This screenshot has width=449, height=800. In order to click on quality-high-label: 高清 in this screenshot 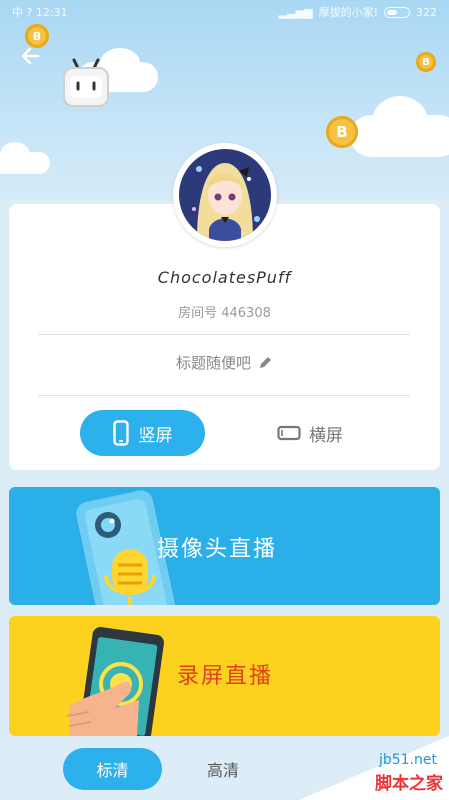, I will do `click(222, 770)`.